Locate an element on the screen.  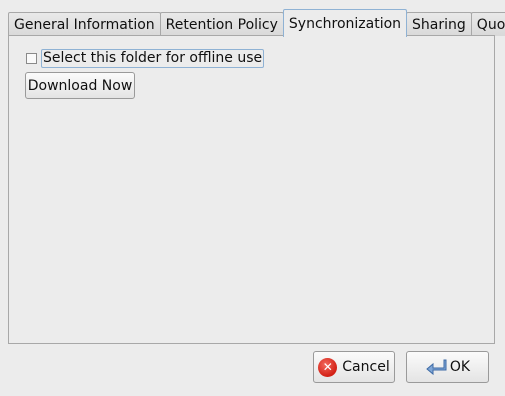
tab-general-information: General Information is located at coordinates (84, 24).